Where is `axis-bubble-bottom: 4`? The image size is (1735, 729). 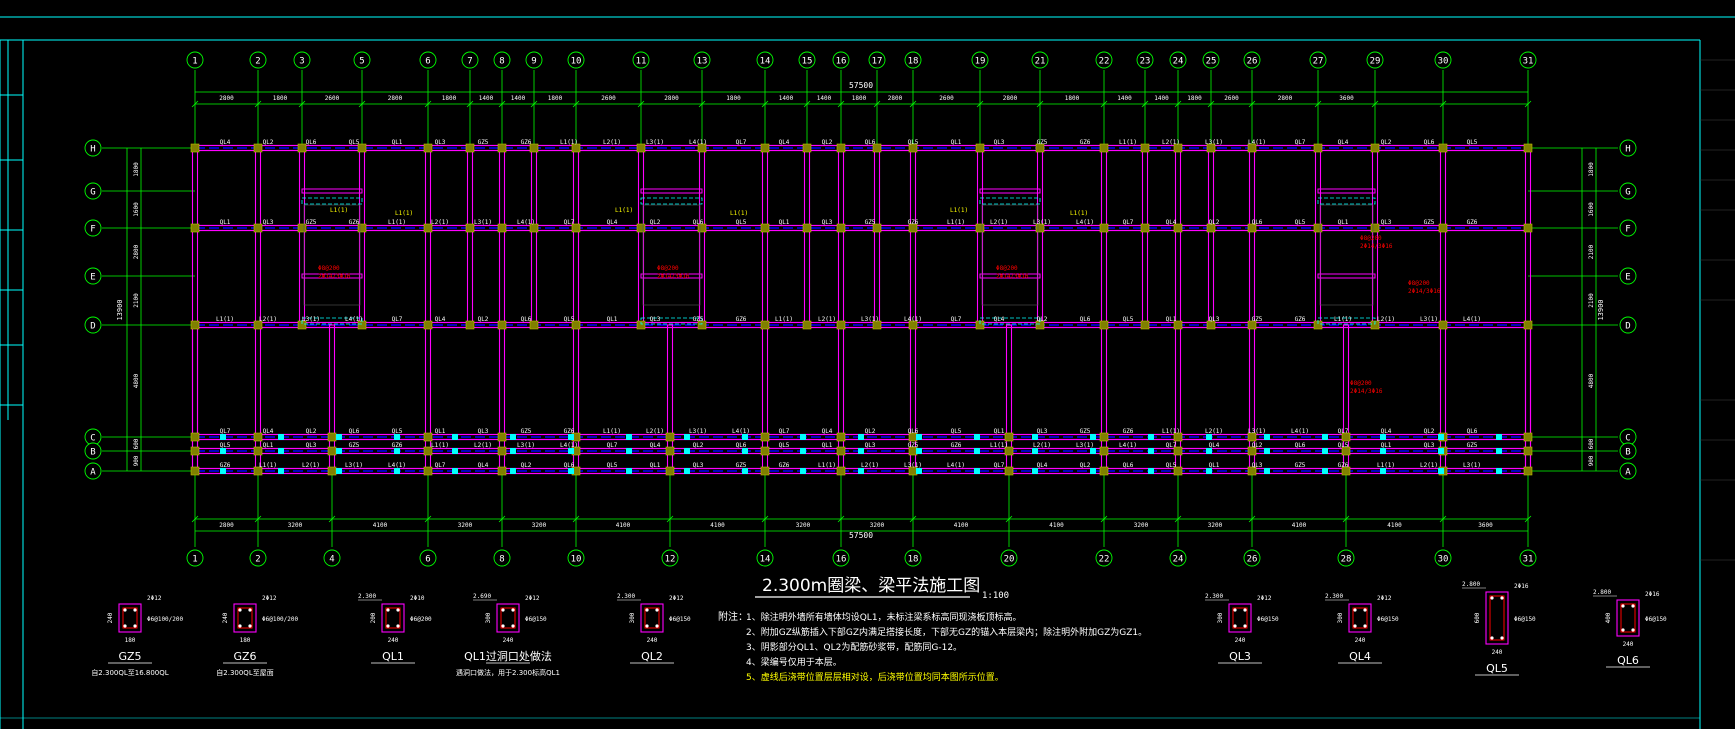
axis-bubble-bottom: 4 is located at coordinates (331, 560).